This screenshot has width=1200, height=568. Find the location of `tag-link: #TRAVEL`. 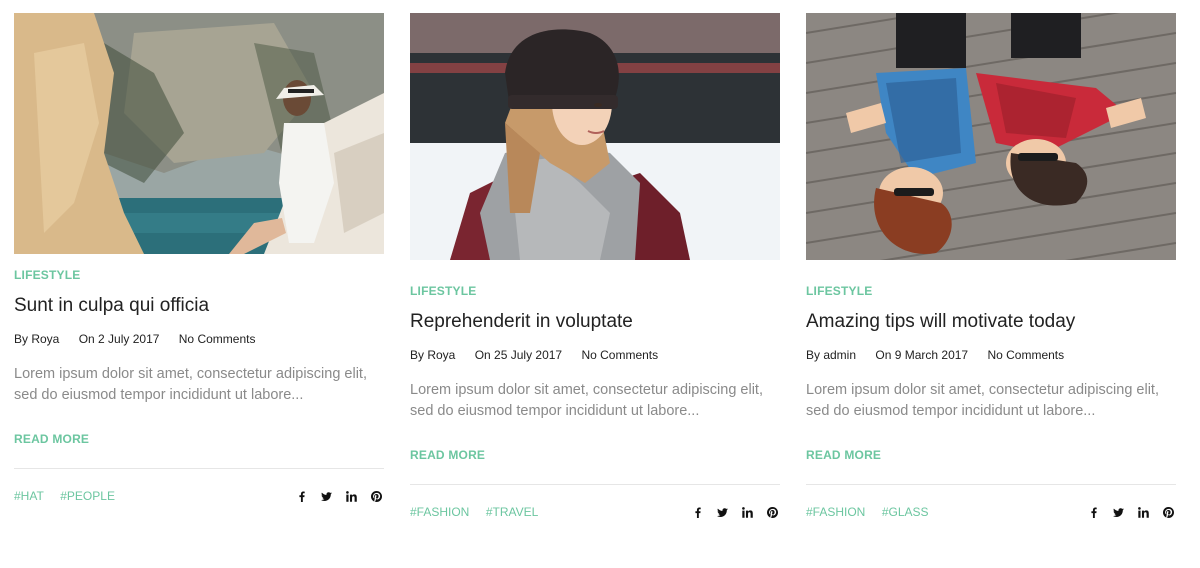

tag-link: #TRAVEL is located at coordinates (512, 512).